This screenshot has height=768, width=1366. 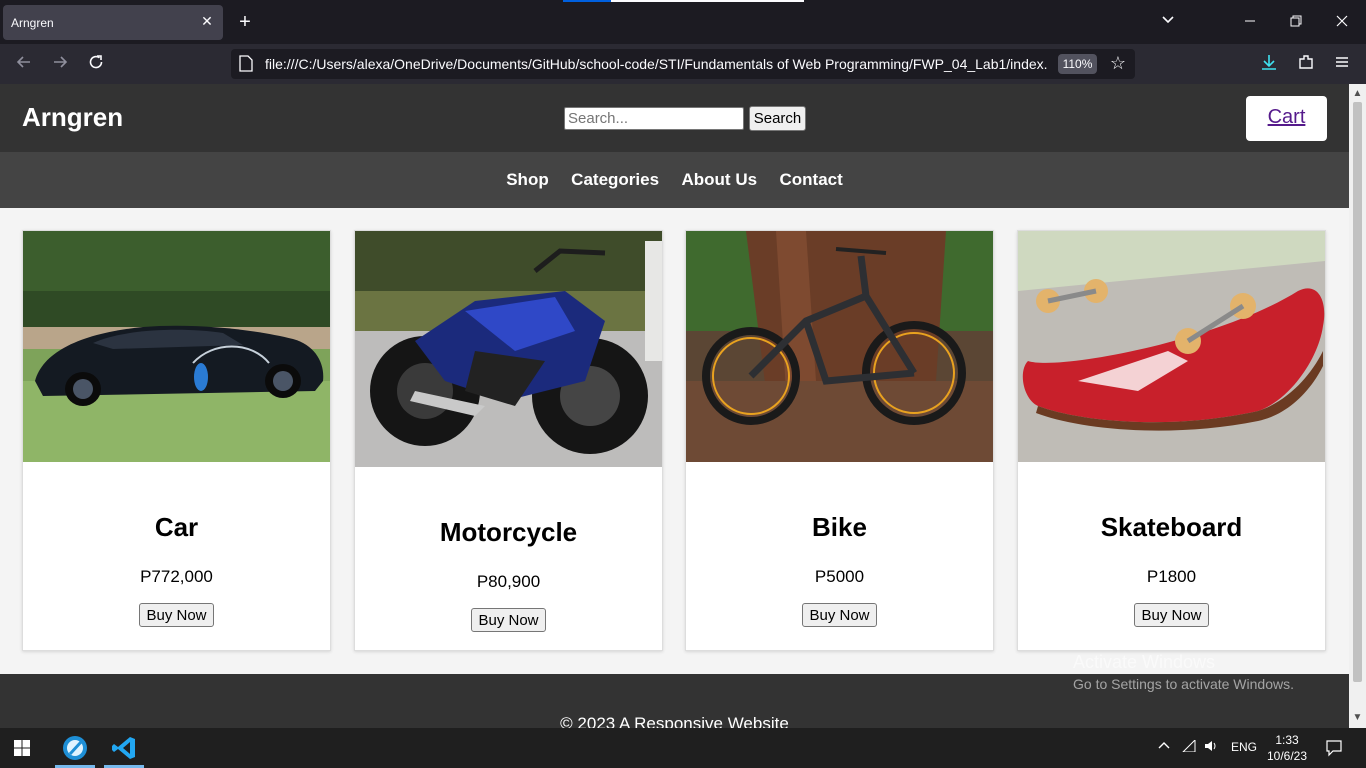 I want to click on product-name: Skateboard, so click(x=1171, y=527).